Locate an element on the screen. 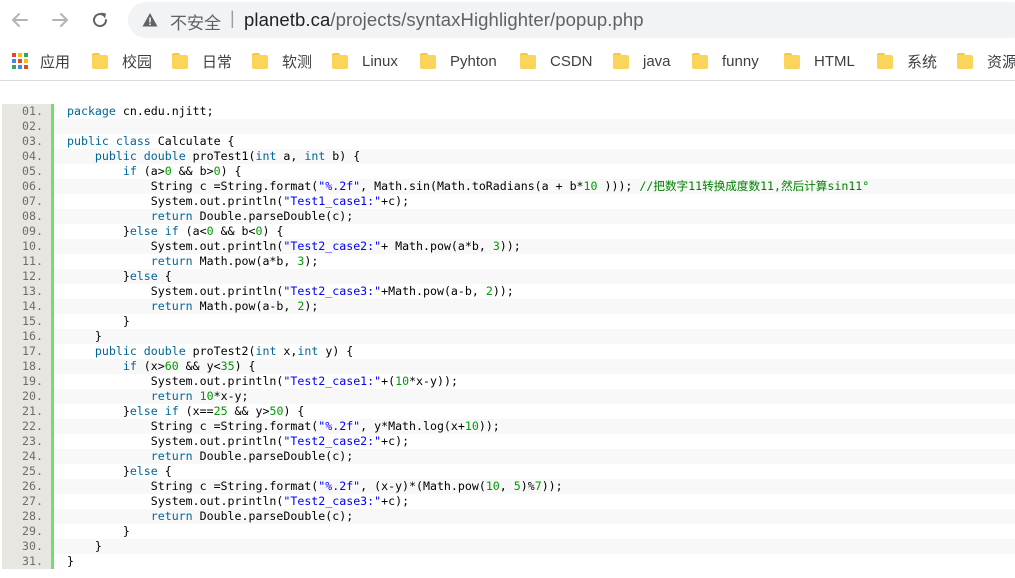  code-text: *x-y)); is located at coordinates (433, 381).